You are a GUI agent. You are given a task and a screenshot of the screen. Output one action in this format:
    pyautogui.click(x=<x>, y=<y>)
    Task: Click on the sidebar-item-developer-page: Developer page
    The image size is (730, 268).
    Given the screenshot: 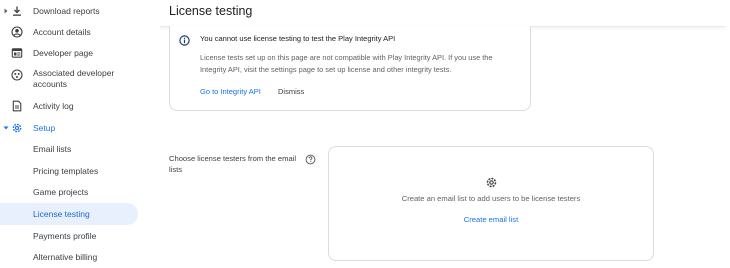 What is the action you would take?
    pyautogui.click(x=75, y=53)
    